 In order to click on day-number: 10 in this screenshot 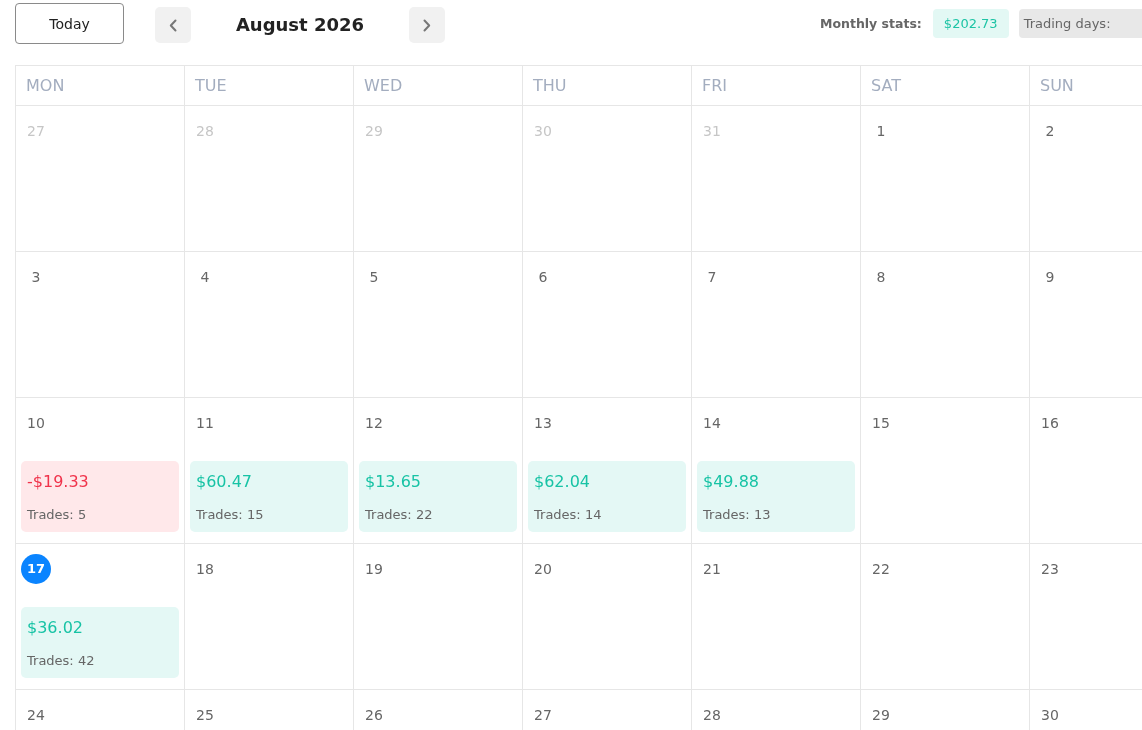, I will do `click(36, 423)`.